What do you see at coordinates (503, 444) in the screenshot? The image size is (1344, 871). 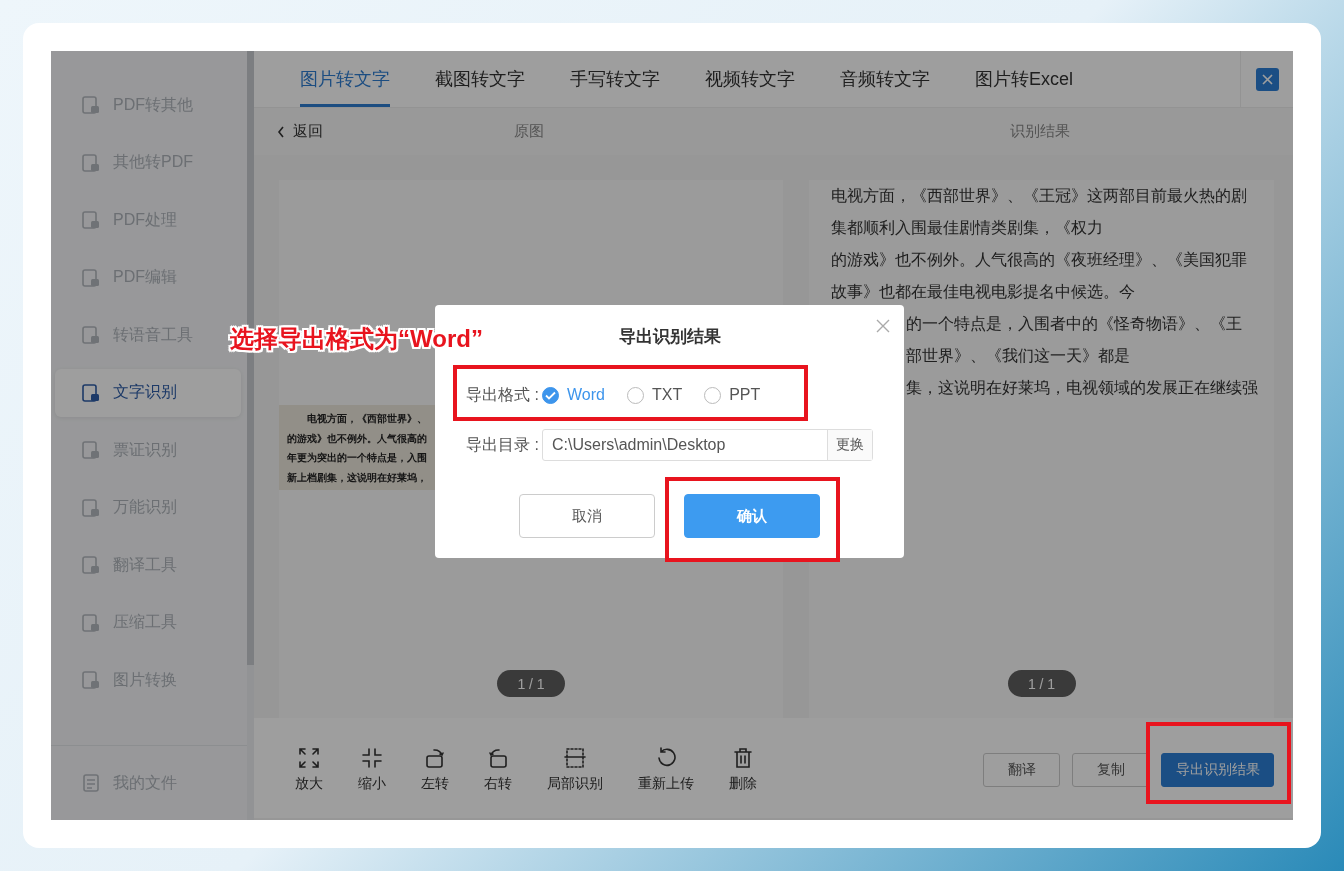 I see `field-label: 导出目录 :` at bounding box center [503, 444].